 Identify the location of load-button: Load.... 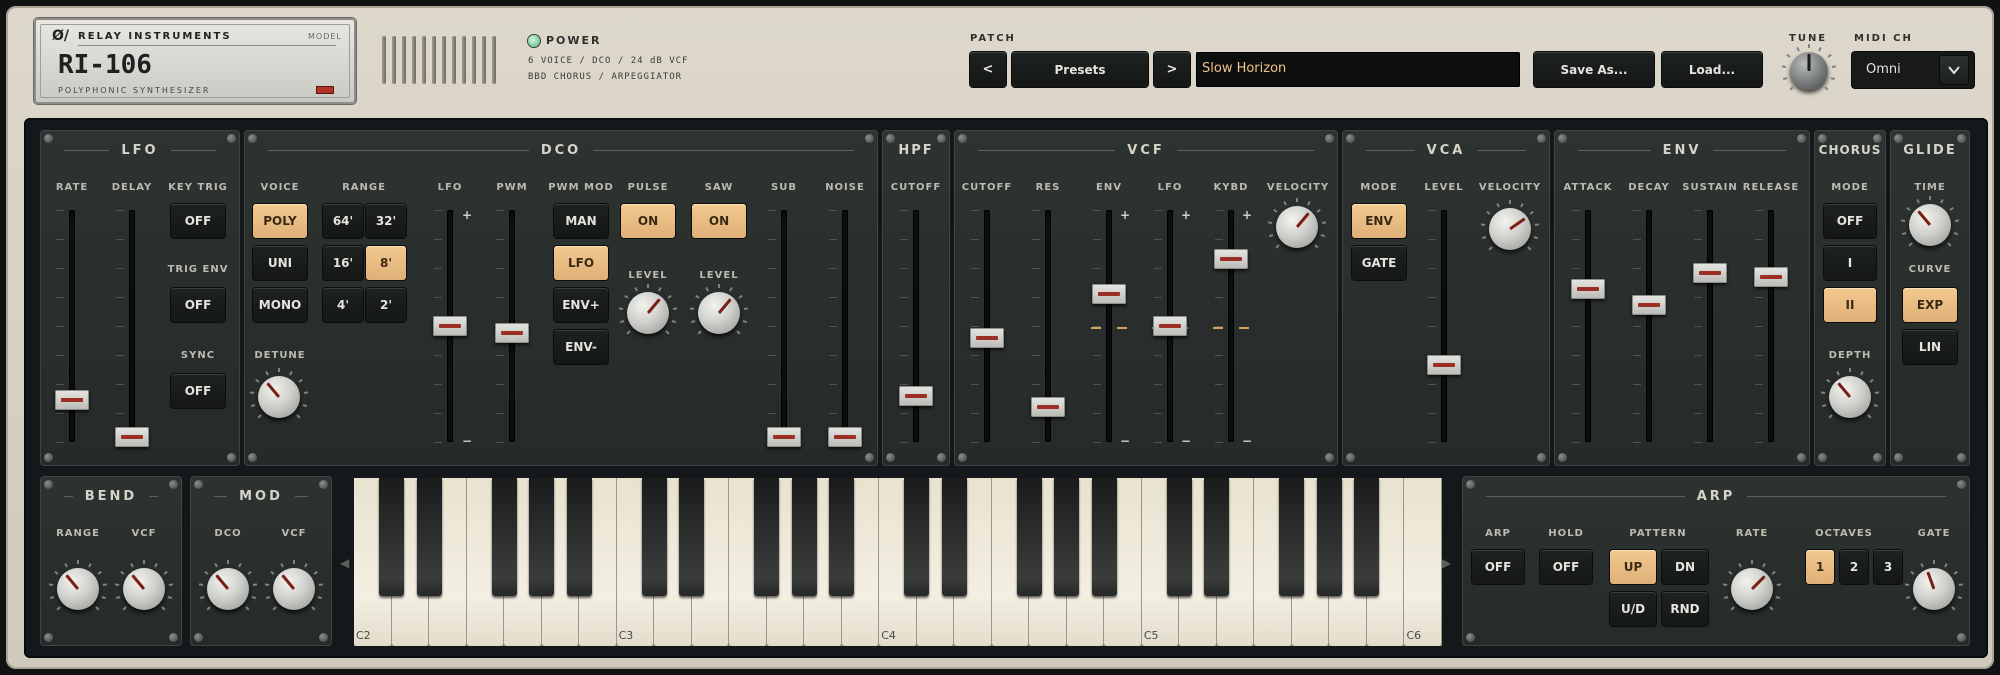
(1712, 69).